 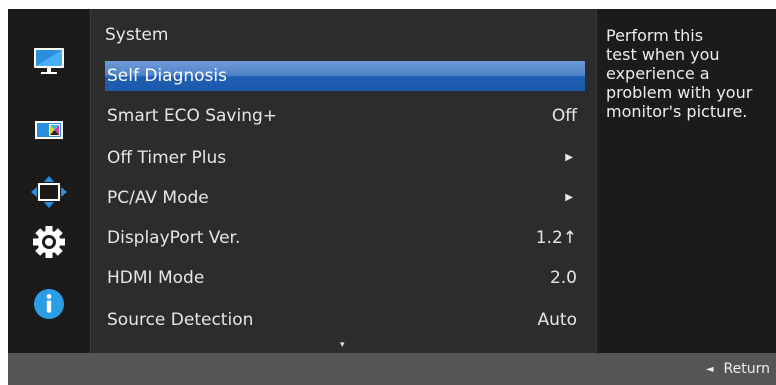 What do you see at coordinates (746, 369) in the screenshot?
I see `return-label: Return` at bounding box center [746, 369].